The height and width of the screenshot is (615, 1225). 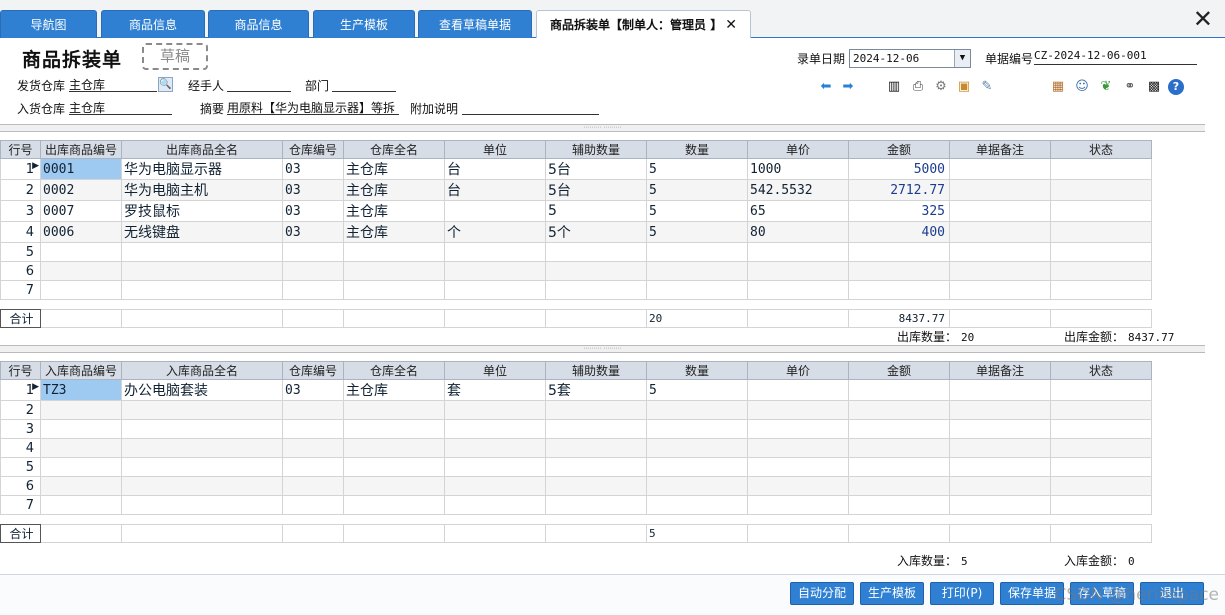 I want to click on cell-code: TZ3, so click(x=81, y=390).